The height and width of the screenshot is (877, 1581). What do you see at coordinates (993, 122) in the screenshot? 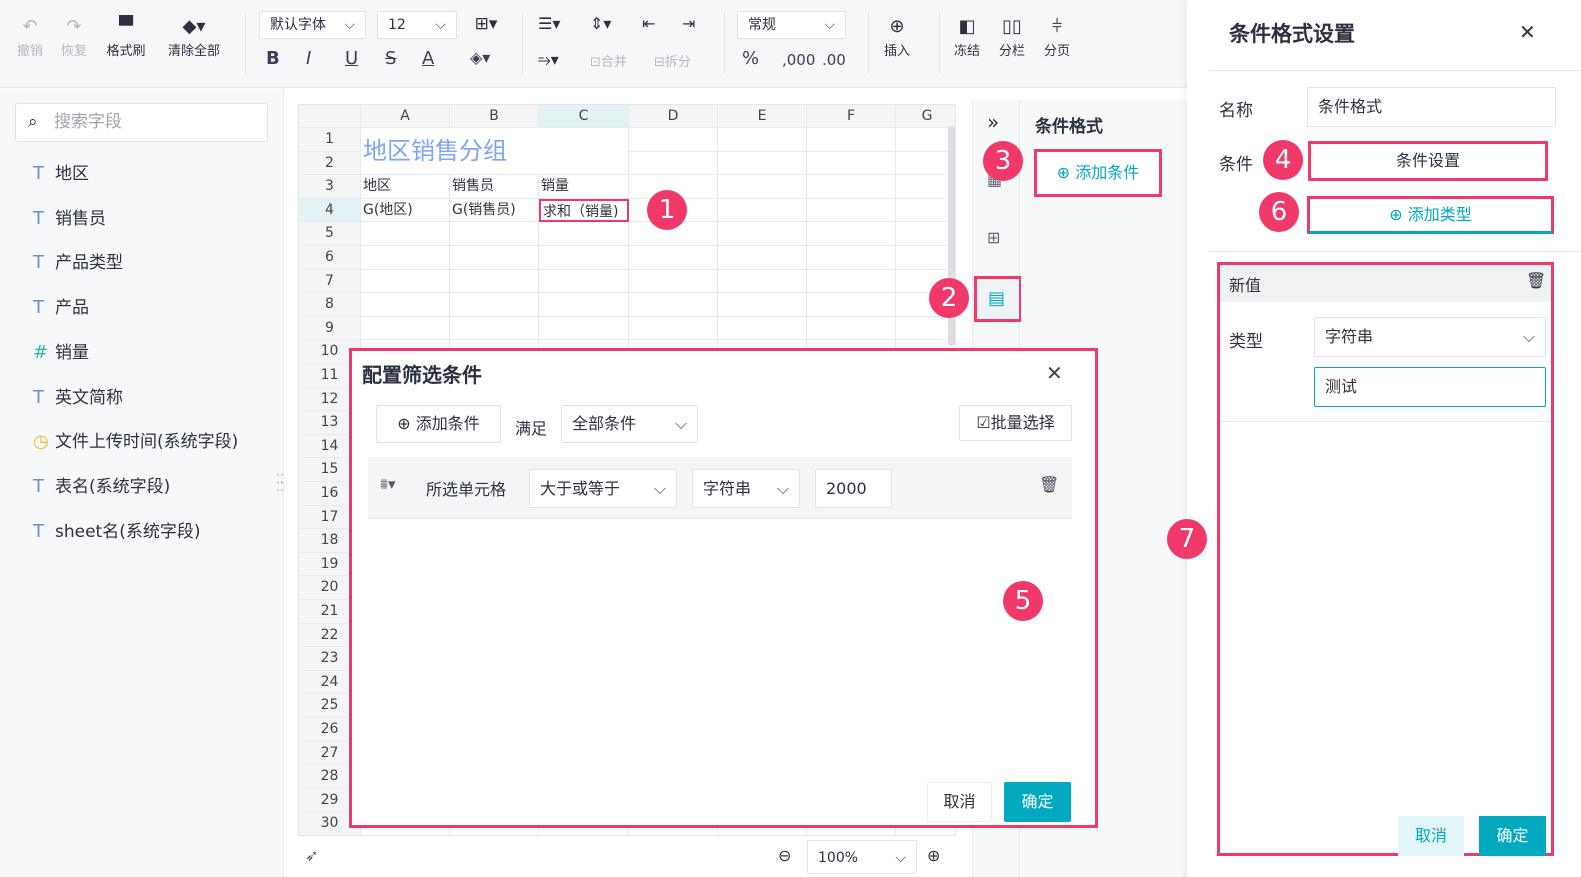
I see `collapse-panel-icon: »` at bounding box center [993, 122].